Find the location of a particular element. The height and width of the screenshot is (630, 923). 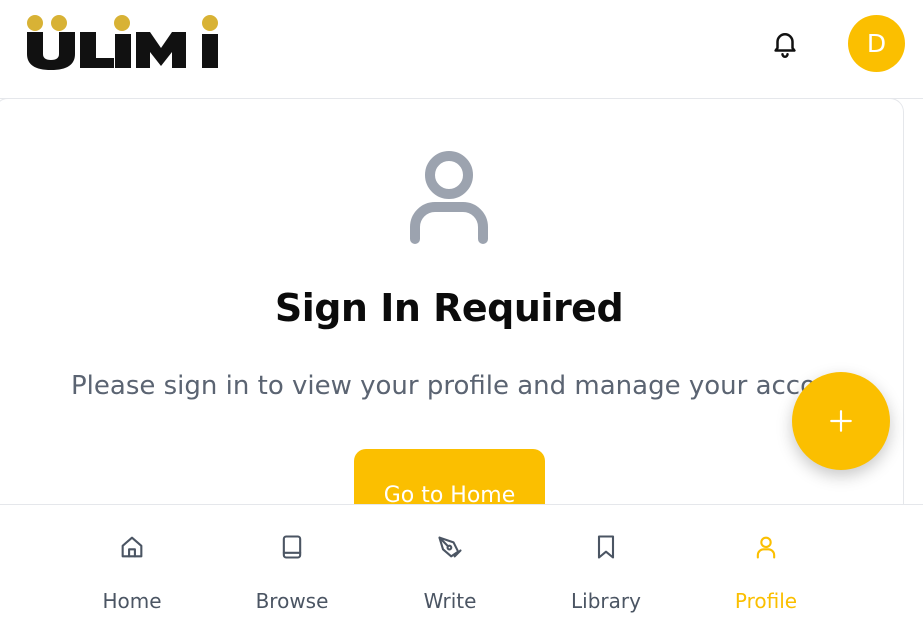

plus-icon is located at coordinates (841, 421).